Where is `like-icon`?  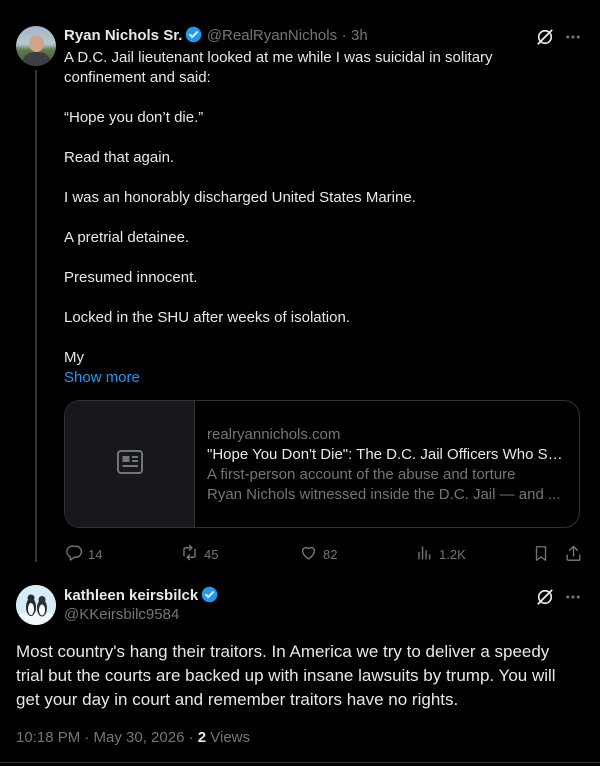
like-icon is located at coordinates (308, 554).